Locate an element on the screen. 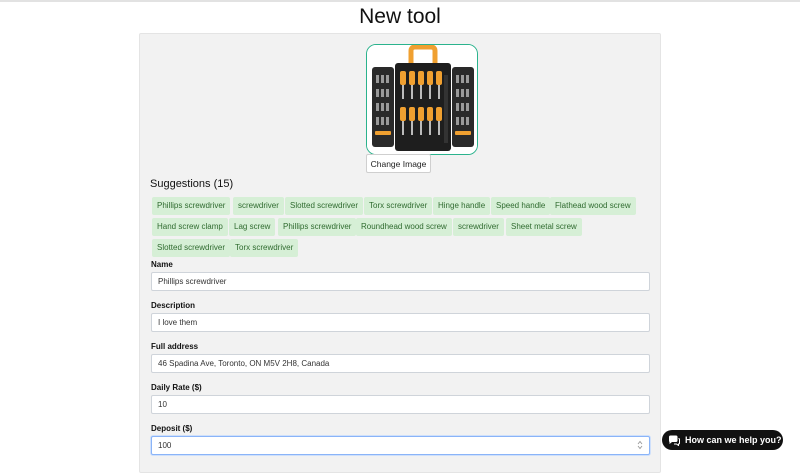 Image resolution: width=800 pixels, height=473 pixels. page-title: New tool is located at coordinates (400, 16).